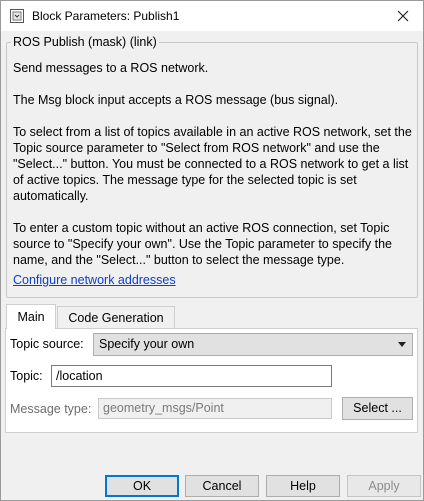  I want to click on matlab-block-icon, so click(17, 16).